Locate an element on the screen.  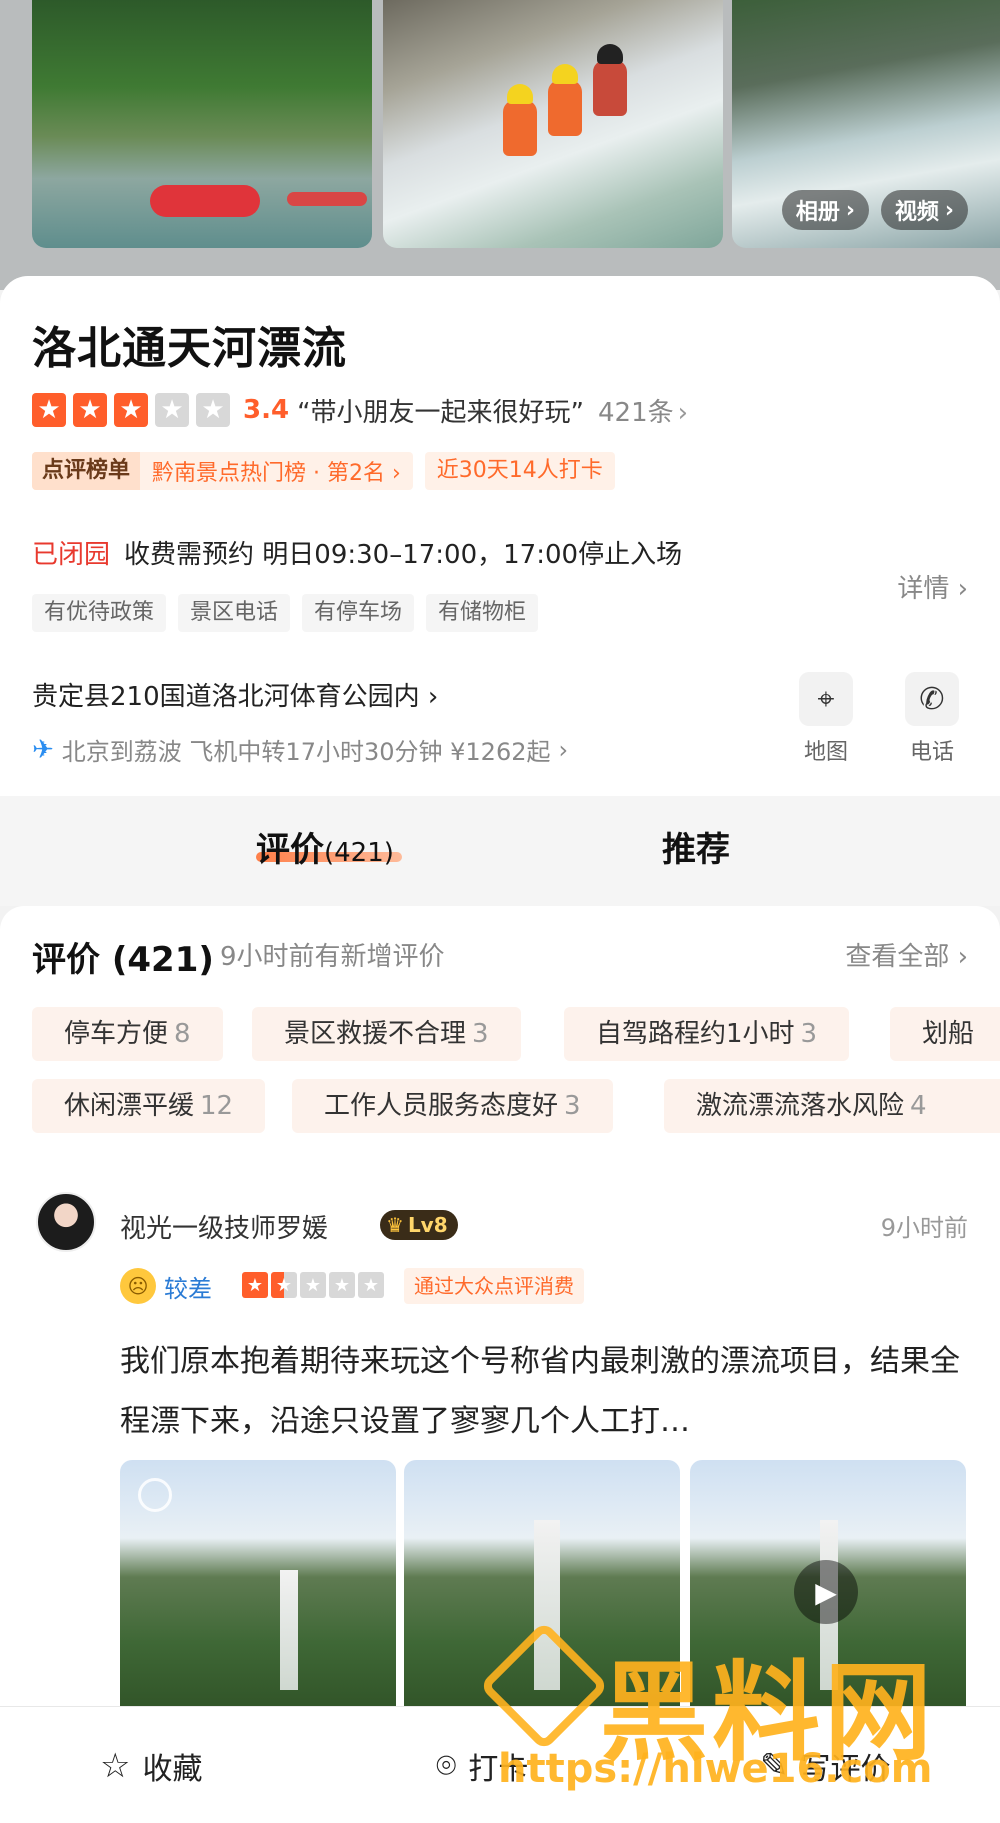
tab-bar is located at coordinates (500, 851).